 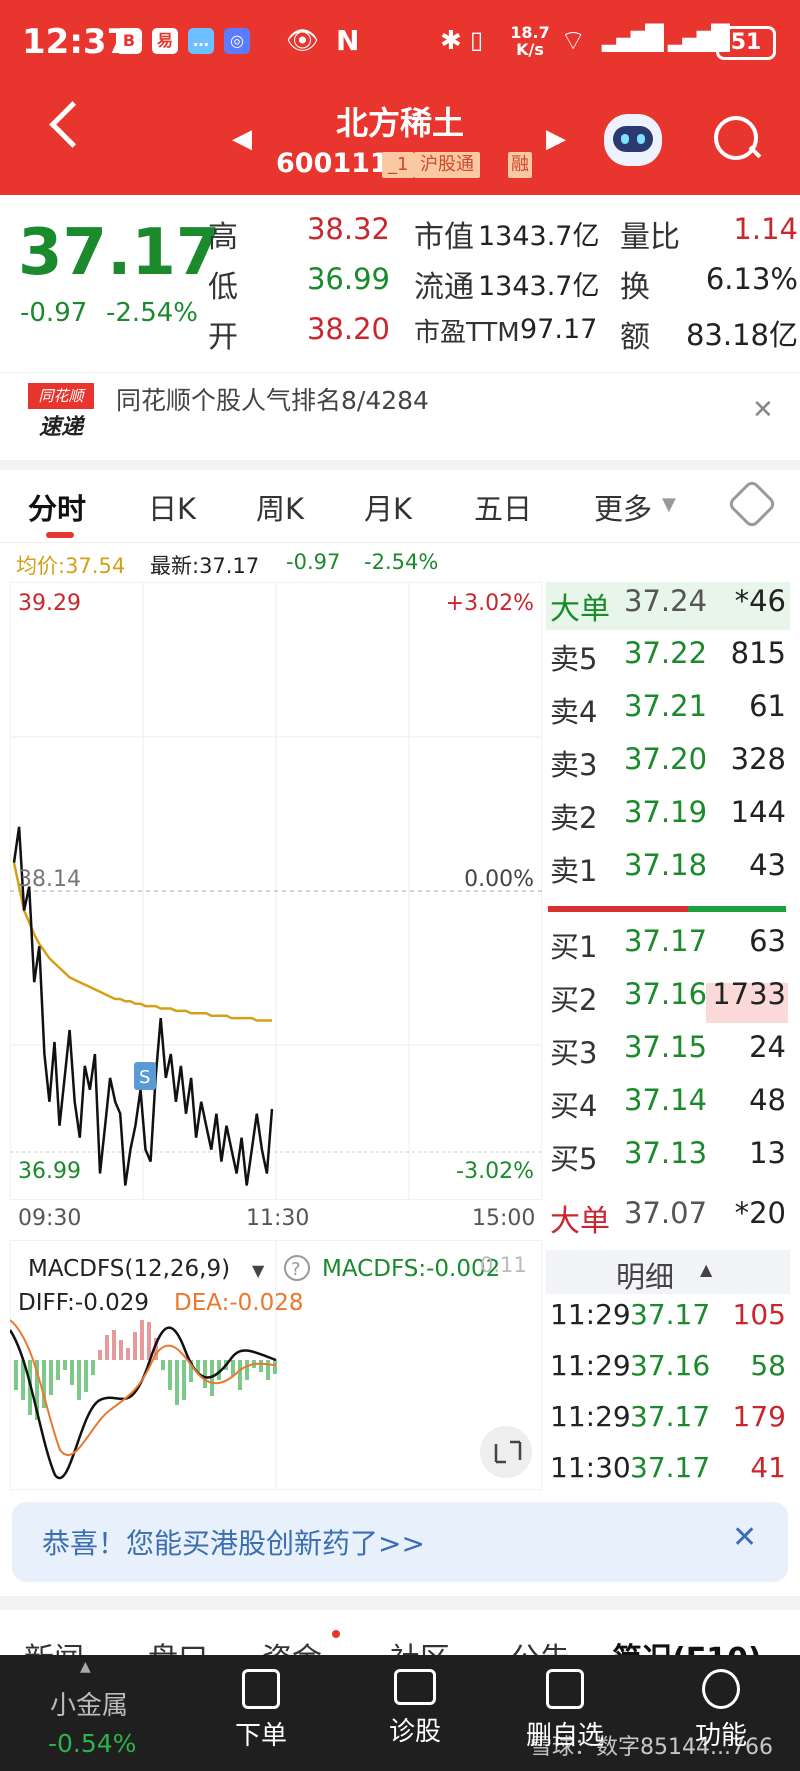 I want to click on prev-stock-icon: ◀, so click(x=242, y=139).